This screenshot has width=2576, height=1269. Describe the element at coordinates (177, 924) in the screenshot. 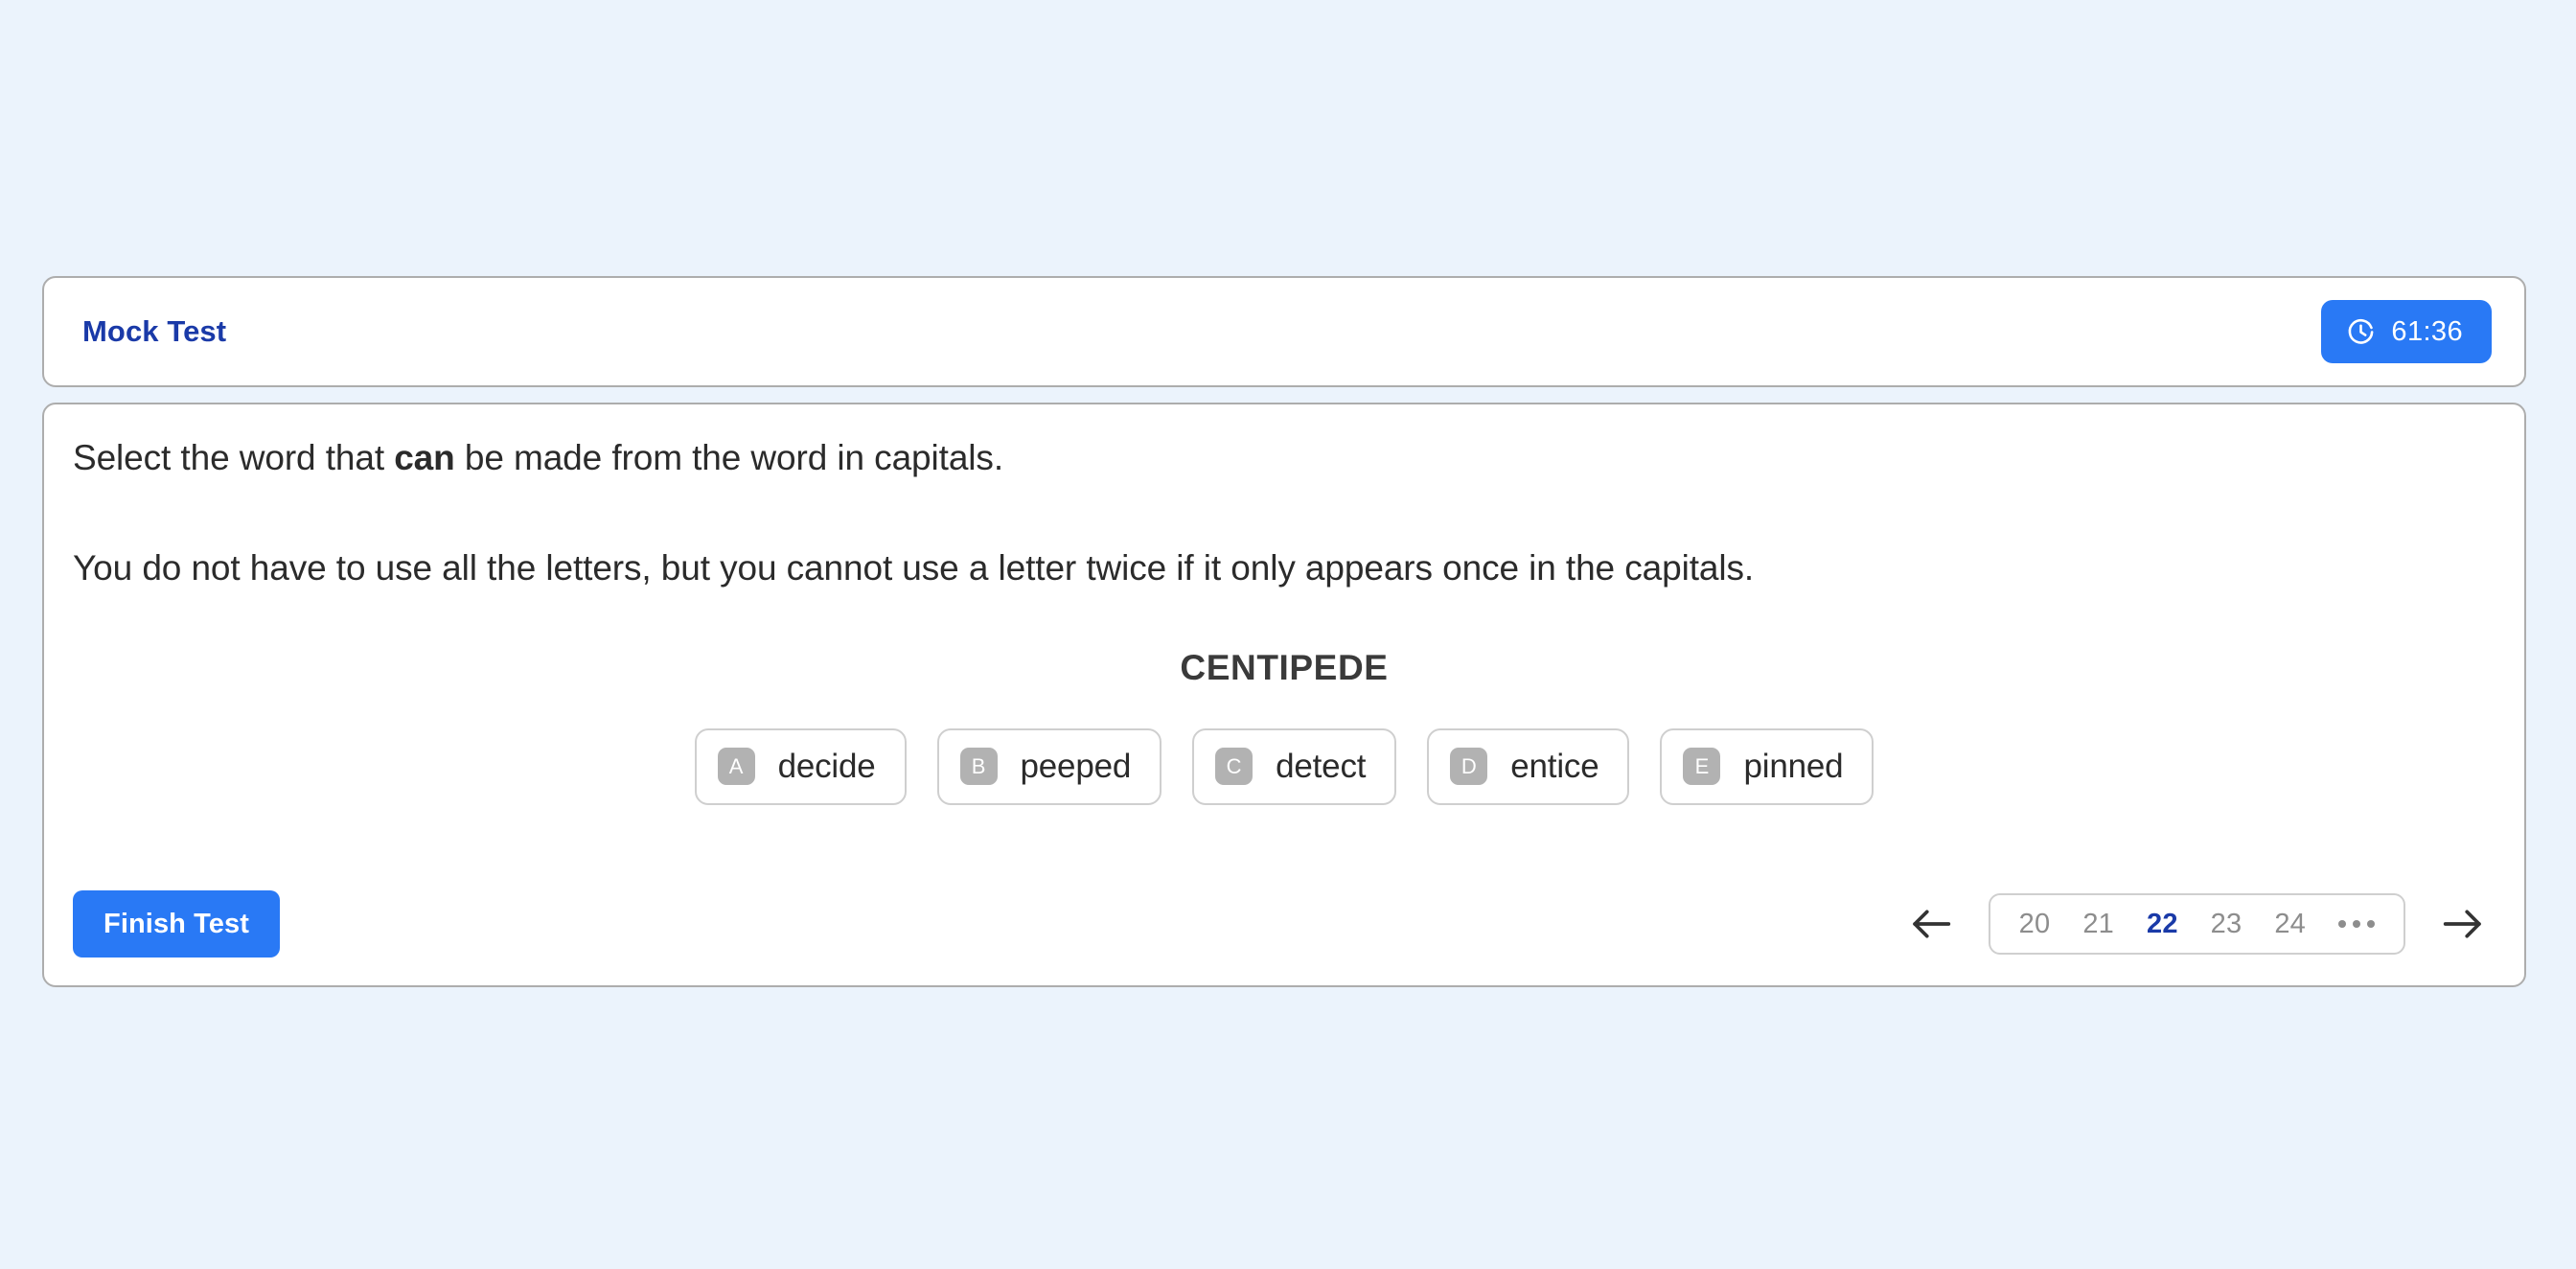

I see `finish-test-button: Finish Test` at that location.